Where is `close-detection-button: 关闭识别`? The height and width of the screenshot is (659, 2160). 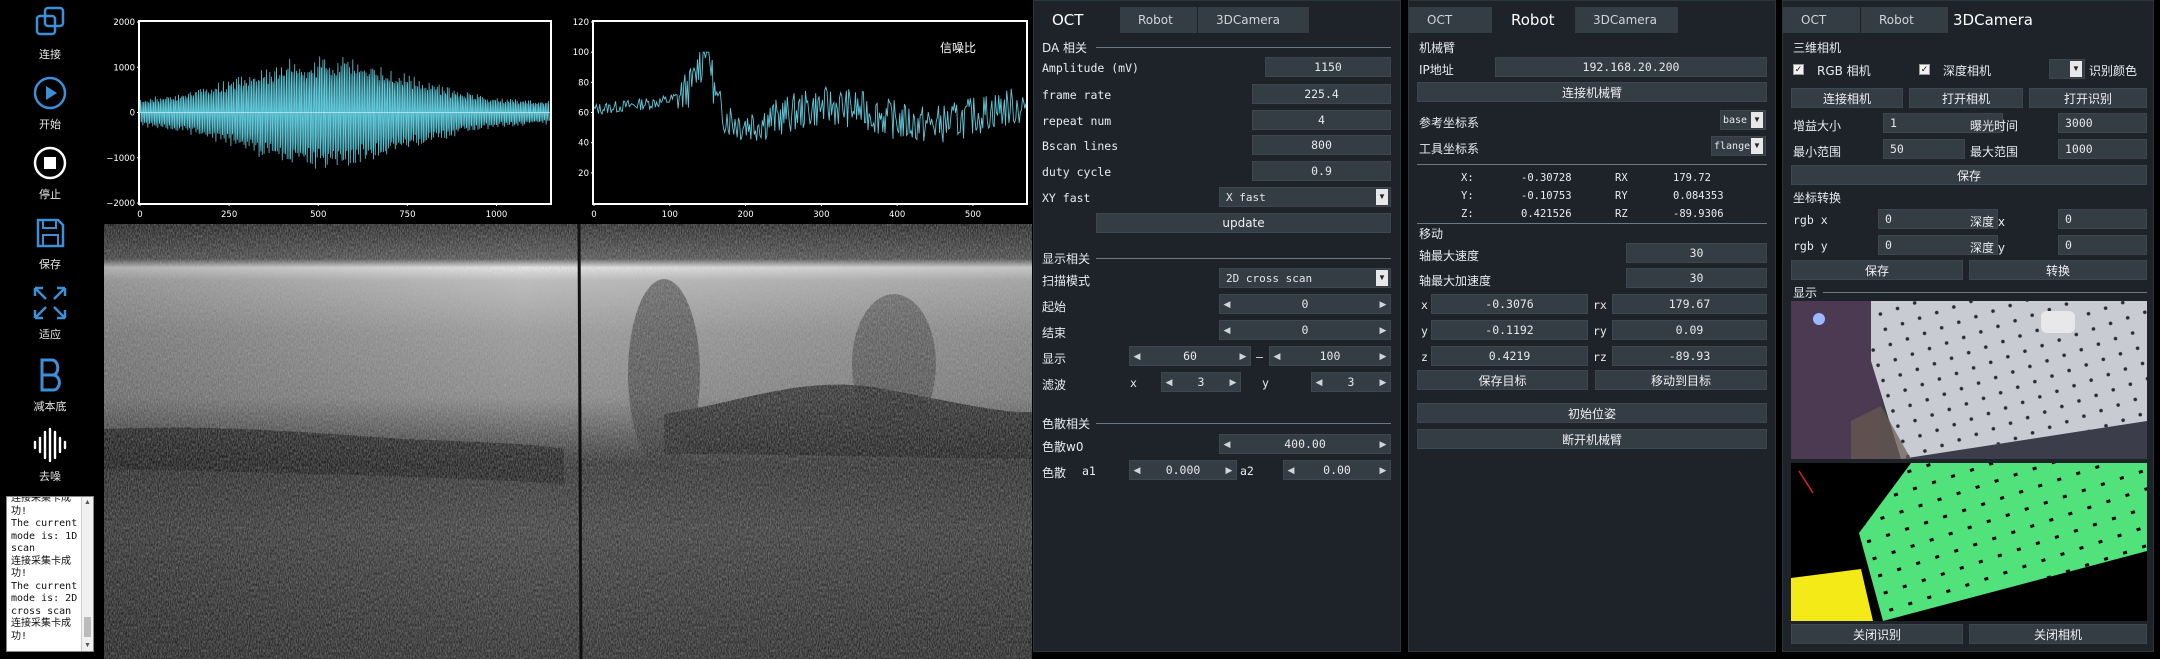
close-detection-button: 关闭识别 is located at coordinates (1877, 634).